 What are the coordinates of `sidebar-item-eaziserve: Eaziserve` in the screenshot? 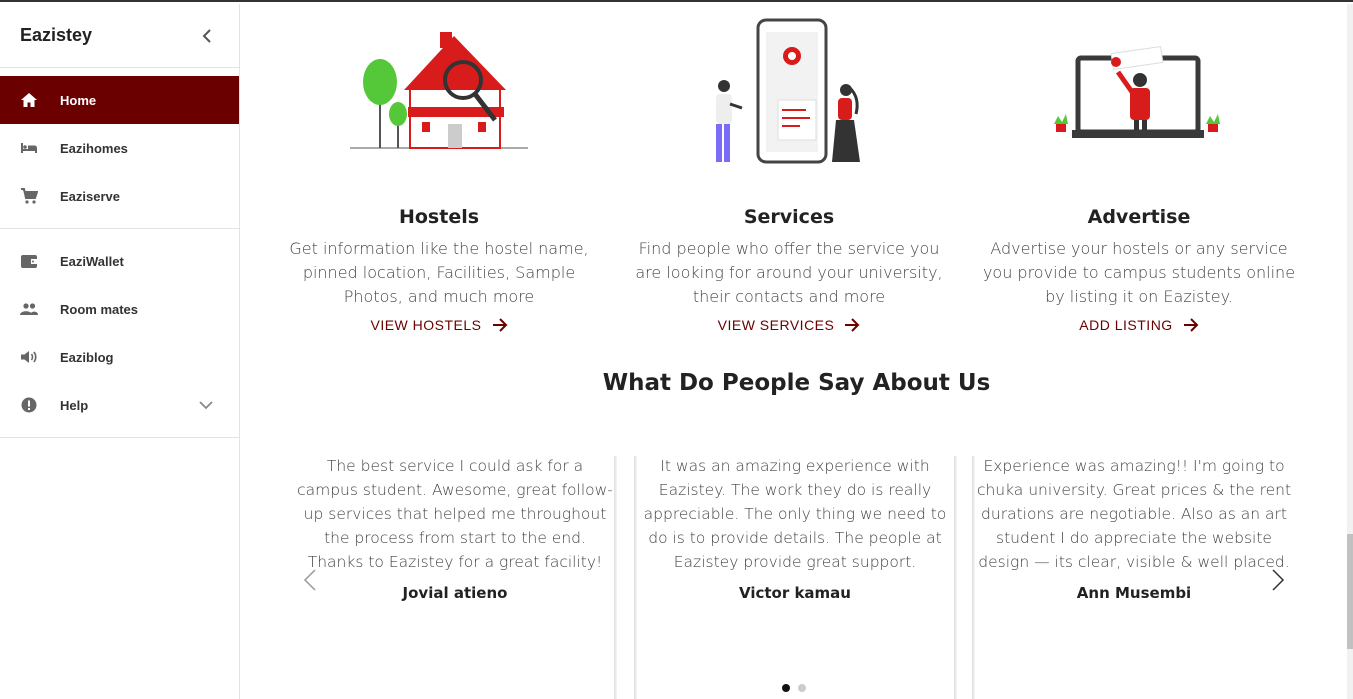 It's located at (119, 196).